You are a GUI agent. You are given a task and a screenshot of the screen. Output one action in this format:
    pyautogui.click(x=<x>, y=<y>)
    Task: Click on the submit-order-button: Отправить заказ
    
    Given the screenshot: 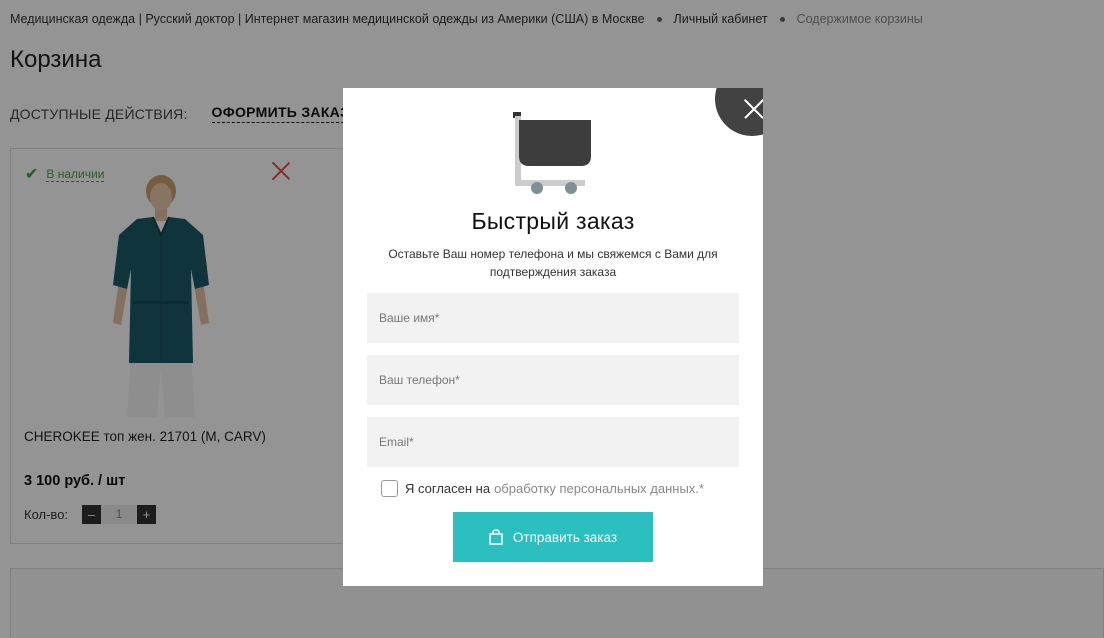 What is the action you would take?
    pyautogui.click(x=553, y=537)
    